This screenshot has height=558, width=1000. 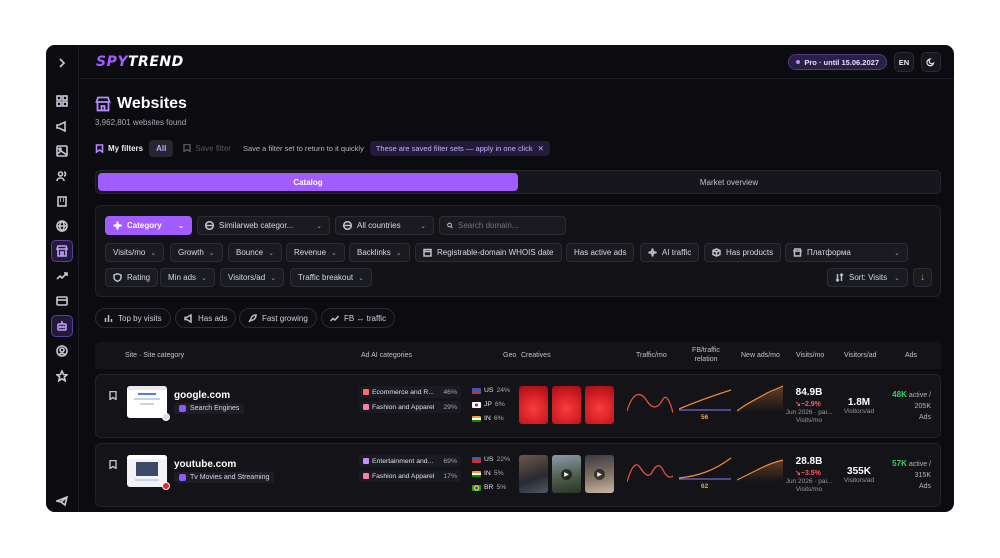 I want to click on quick-filter-label: Top by visits, so click(x=140, y=318).